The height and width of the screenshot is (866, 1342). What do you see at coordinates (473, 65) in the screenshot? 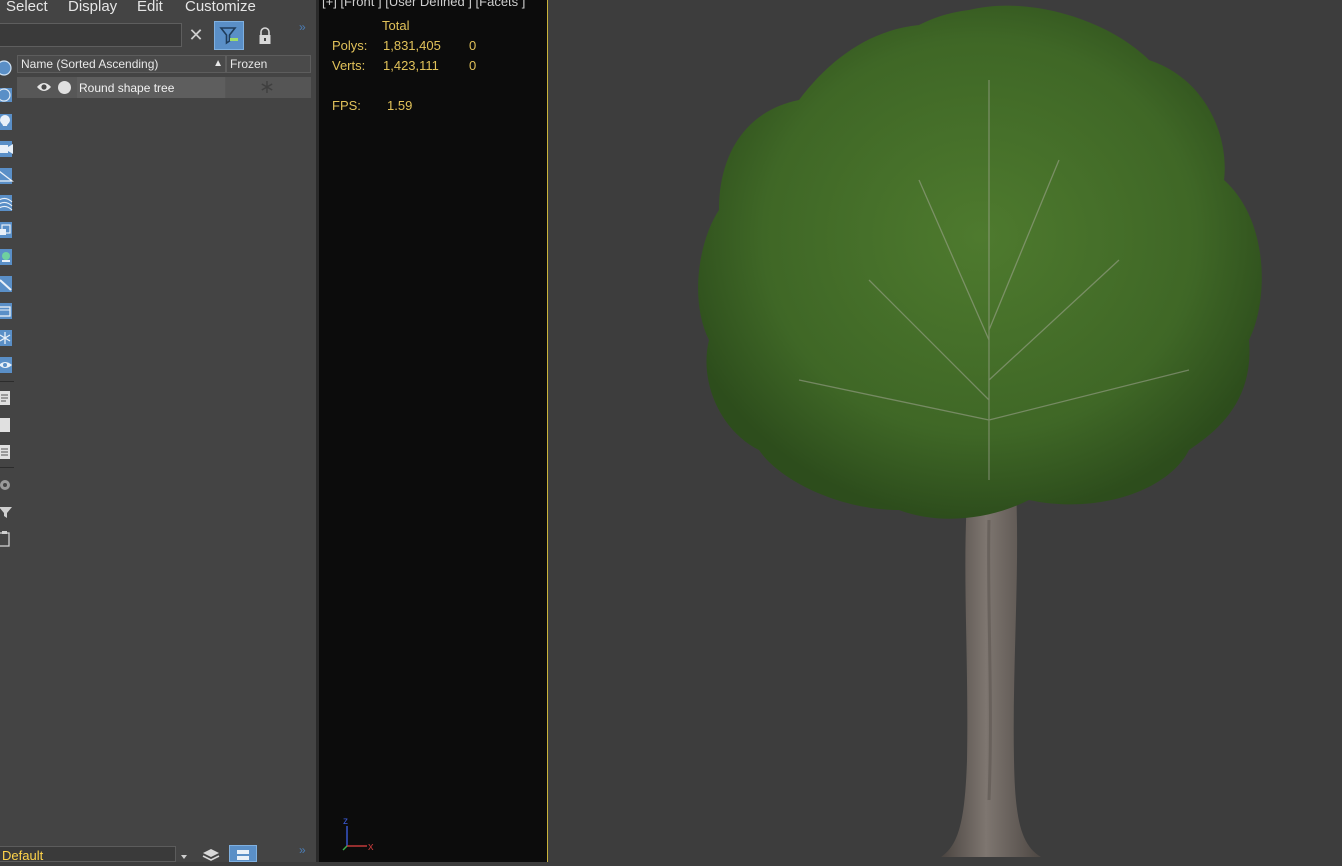
I see `stats-verts-selected: 0` at bounding box center [473, 65].